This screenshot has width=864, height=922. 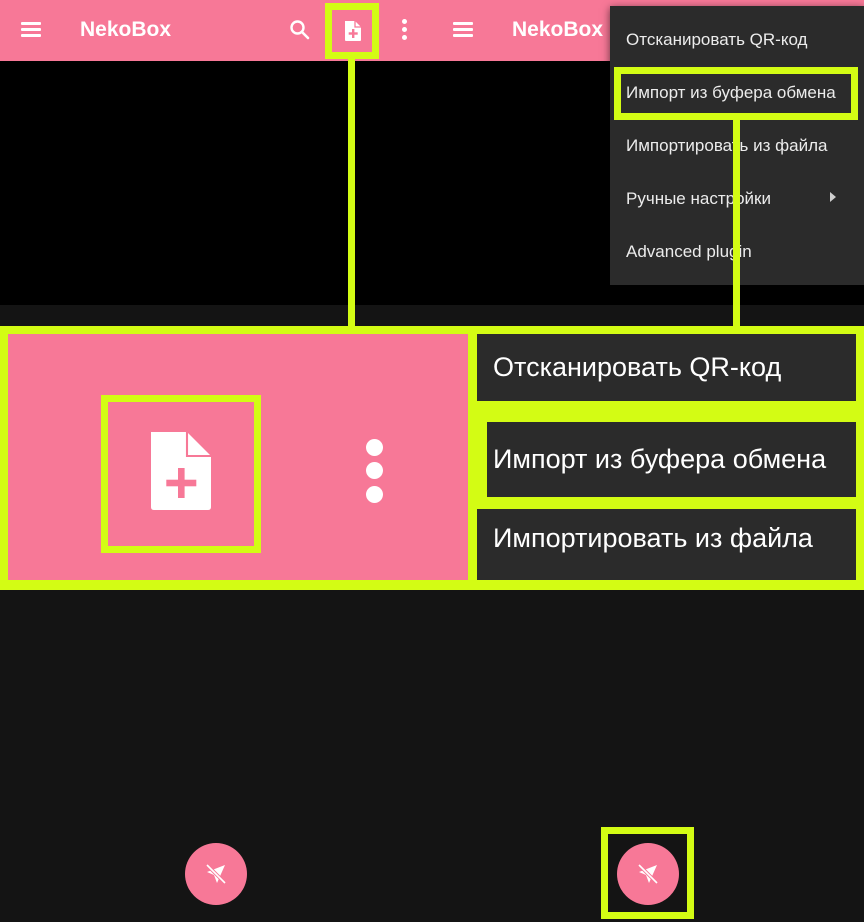 I want to click on zoom-item-scan-qr: Отсканировать QR-код, so click(x=666, y=367).